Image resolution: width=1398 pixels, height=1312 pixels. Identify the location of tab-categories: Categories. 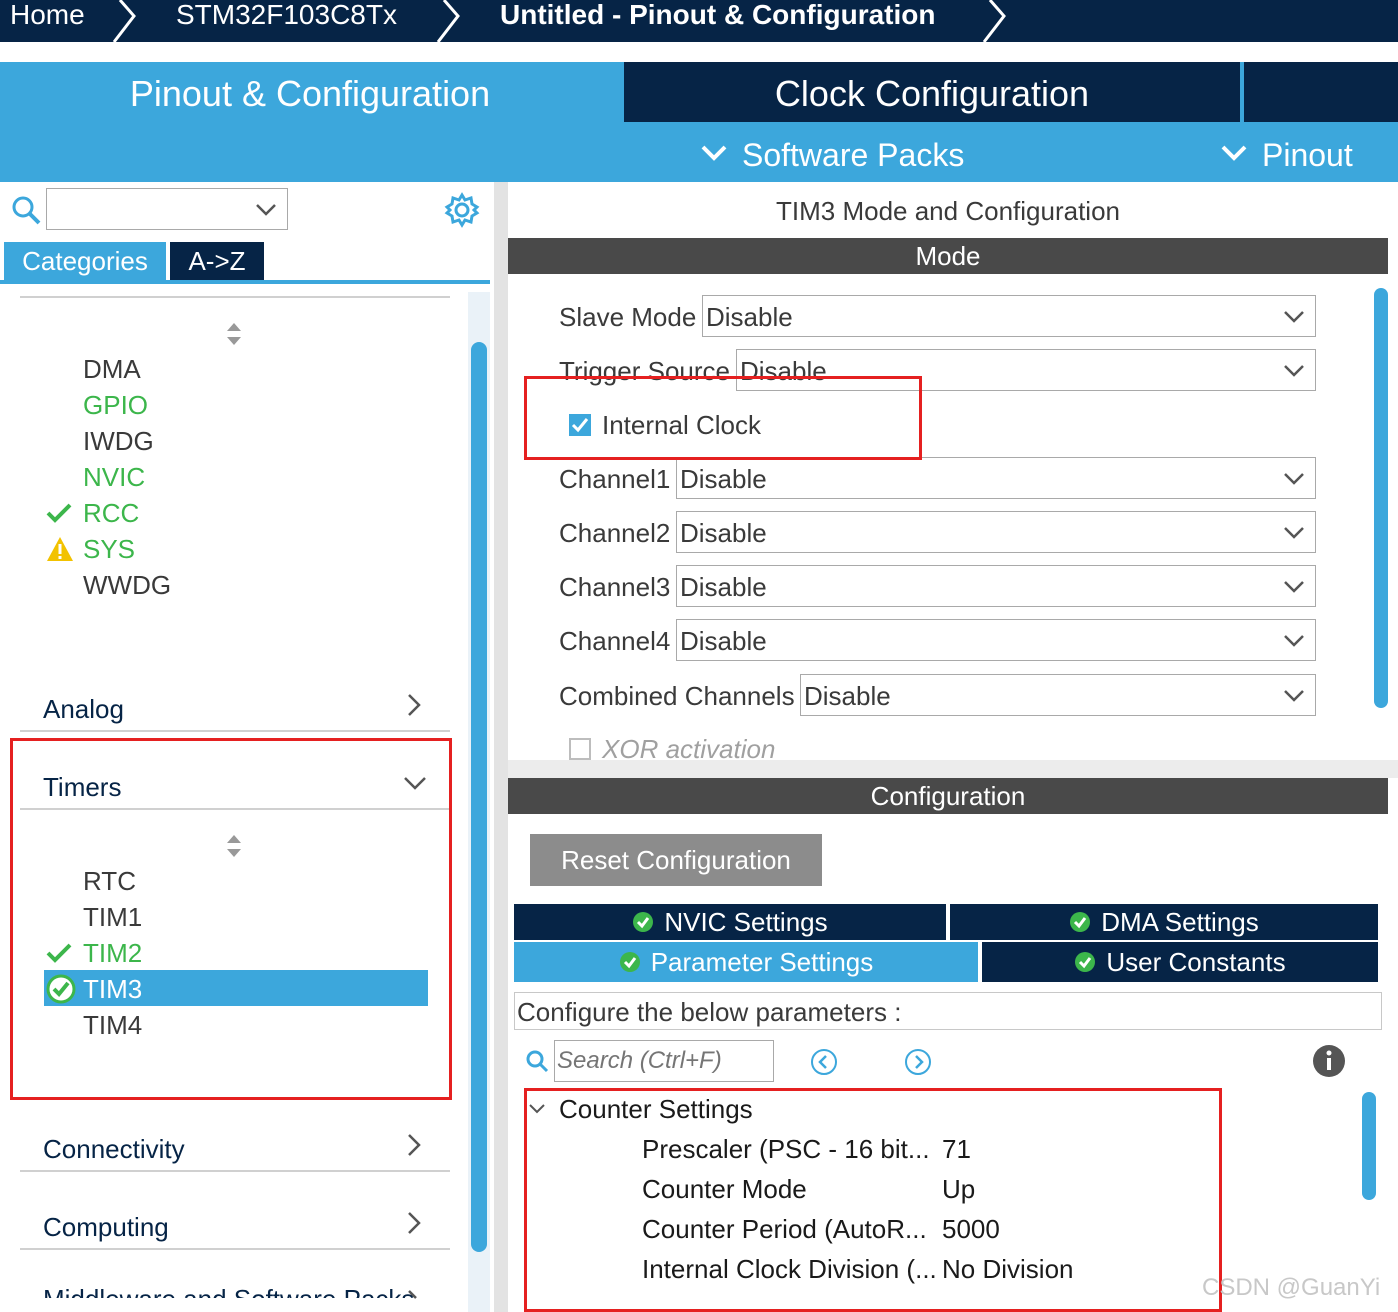
(85, 261).